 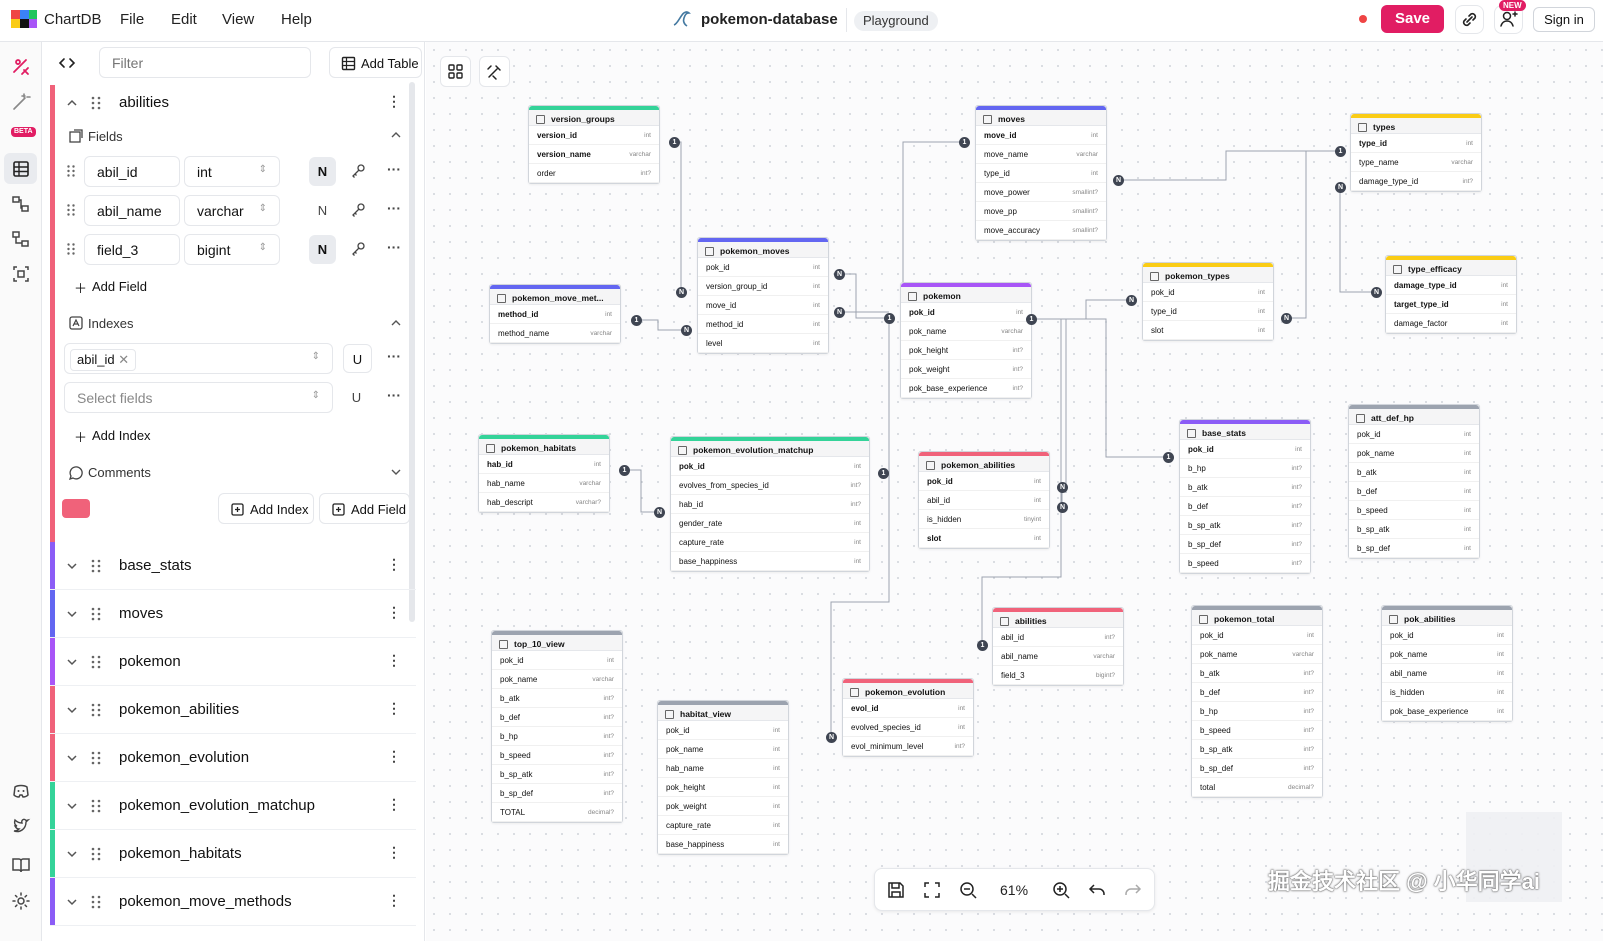 What do you see at coordinates (723, 844) in the screenshot?
I see `diagram-field-row: base_happiness int` at bounding box center [723, 844].